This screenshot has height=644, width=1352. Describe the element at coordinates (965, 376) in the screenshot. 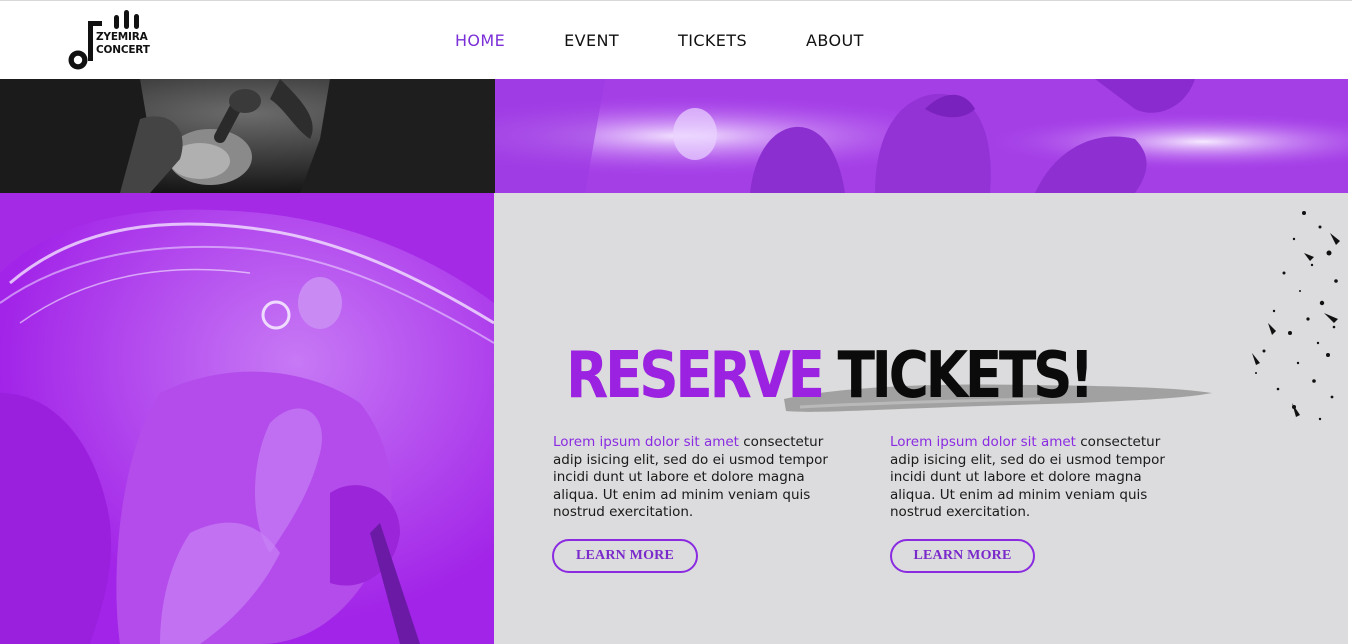

I see `headline-tickets: TICKETS!` at that location.